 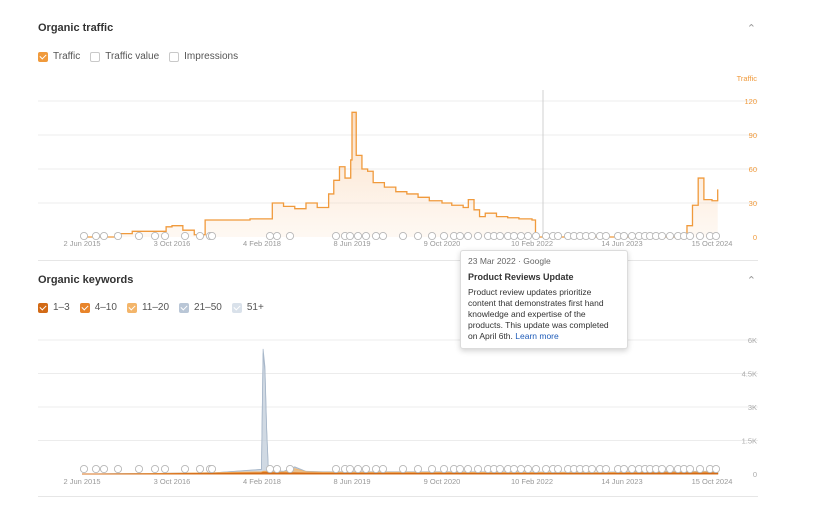 I want to click on tooltip-date: 23 Mar 2022 · Google, so click(x=509, y=261).